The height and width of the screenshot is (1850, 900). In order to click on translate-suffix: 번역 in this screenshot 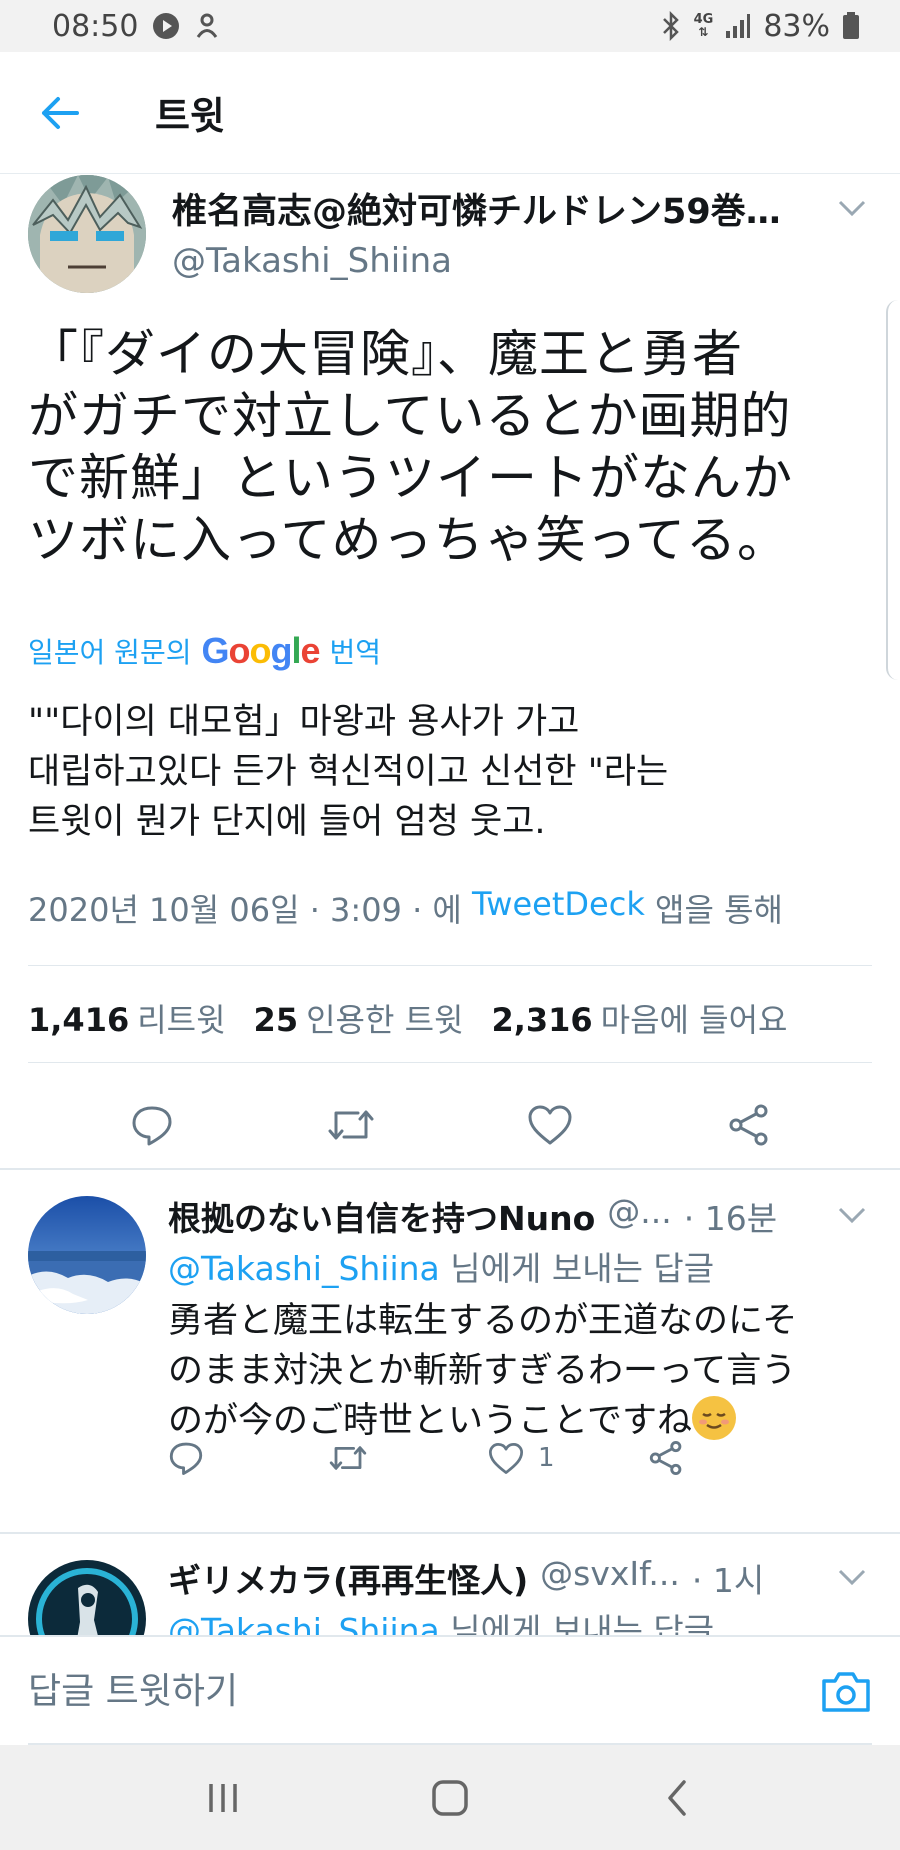, I will do `click(355, 652)`.